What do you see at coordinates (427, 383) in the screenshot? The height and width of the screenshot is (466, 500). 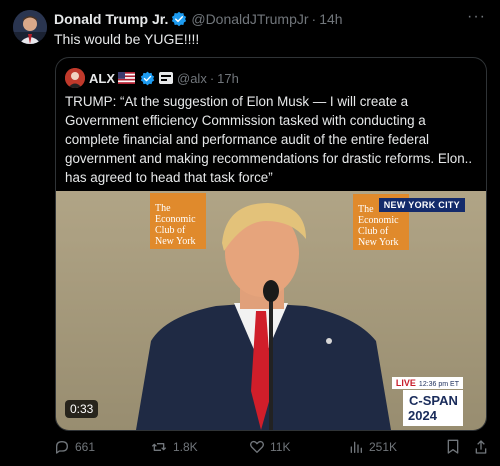 I see `live-badge: LIVE 12:36 pm ET` at bounding box center [427, 383].